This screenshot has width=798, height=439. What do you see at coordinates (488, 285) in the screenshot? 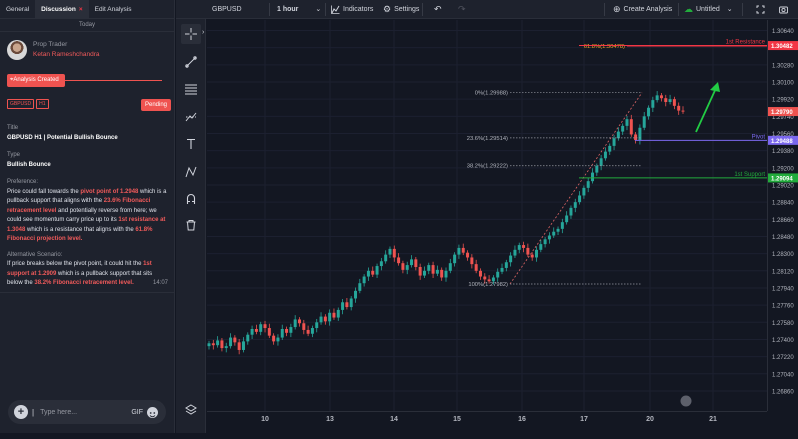
I see `fib-level-label: 100%(1.27982)` at bounding box center [488, 285].